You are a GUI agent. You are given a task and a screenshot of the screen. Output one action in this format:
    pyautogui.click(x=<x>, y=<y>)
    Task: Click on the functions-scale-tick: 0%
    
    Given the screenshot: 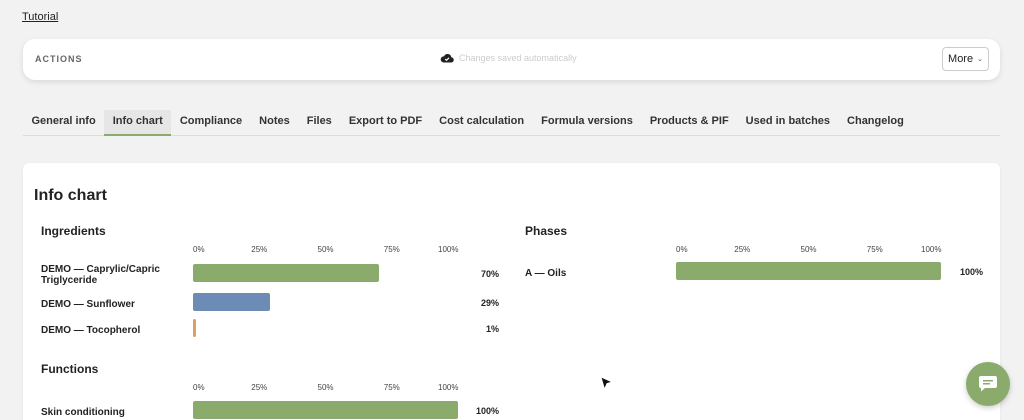 What is the action you would take?
    pyautogui.click(x=199, y=387)
    